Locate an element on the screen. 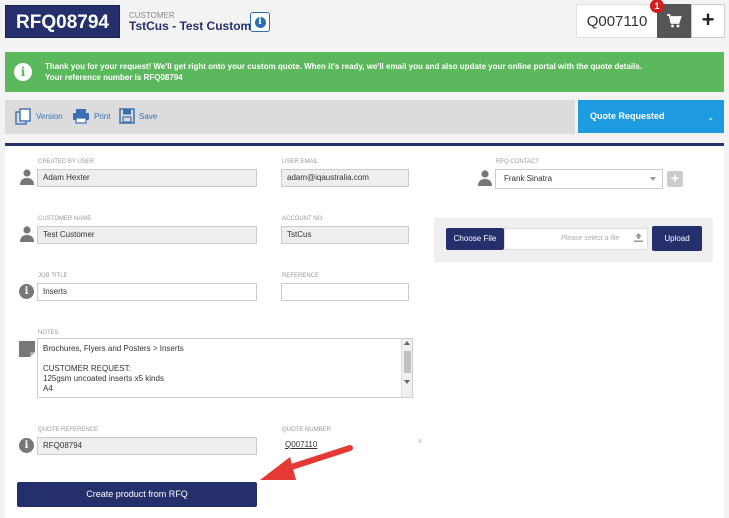  notes-line: 125gsm uncoated inserts x5 kinds is located at coordinates (103, 378).